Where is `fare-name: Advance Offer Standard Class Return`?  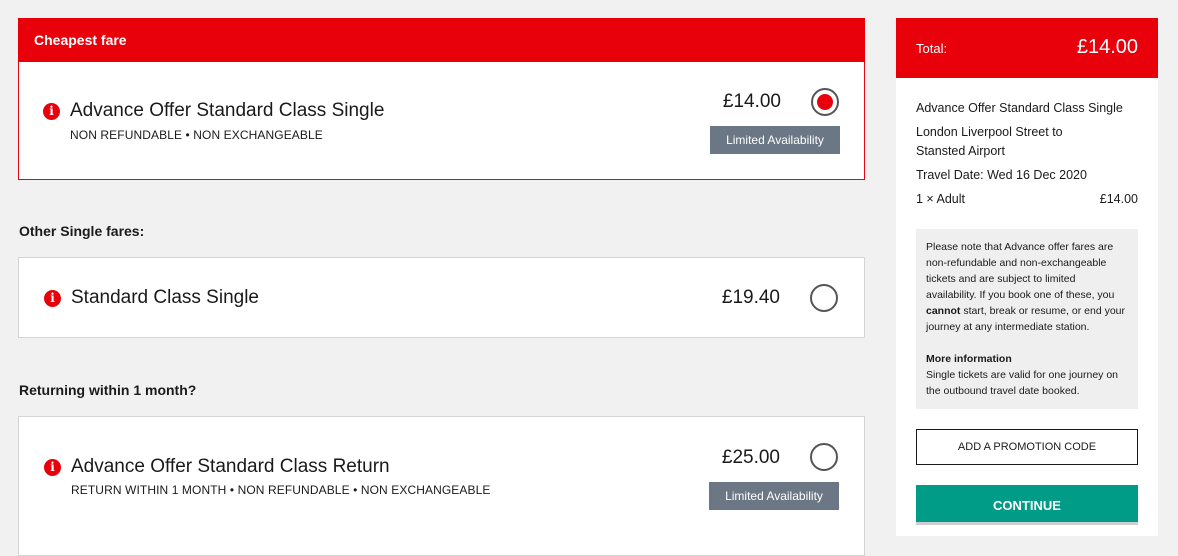
fare-name: Advance Offer Standard Class Return is located at coordinates (230, 466).